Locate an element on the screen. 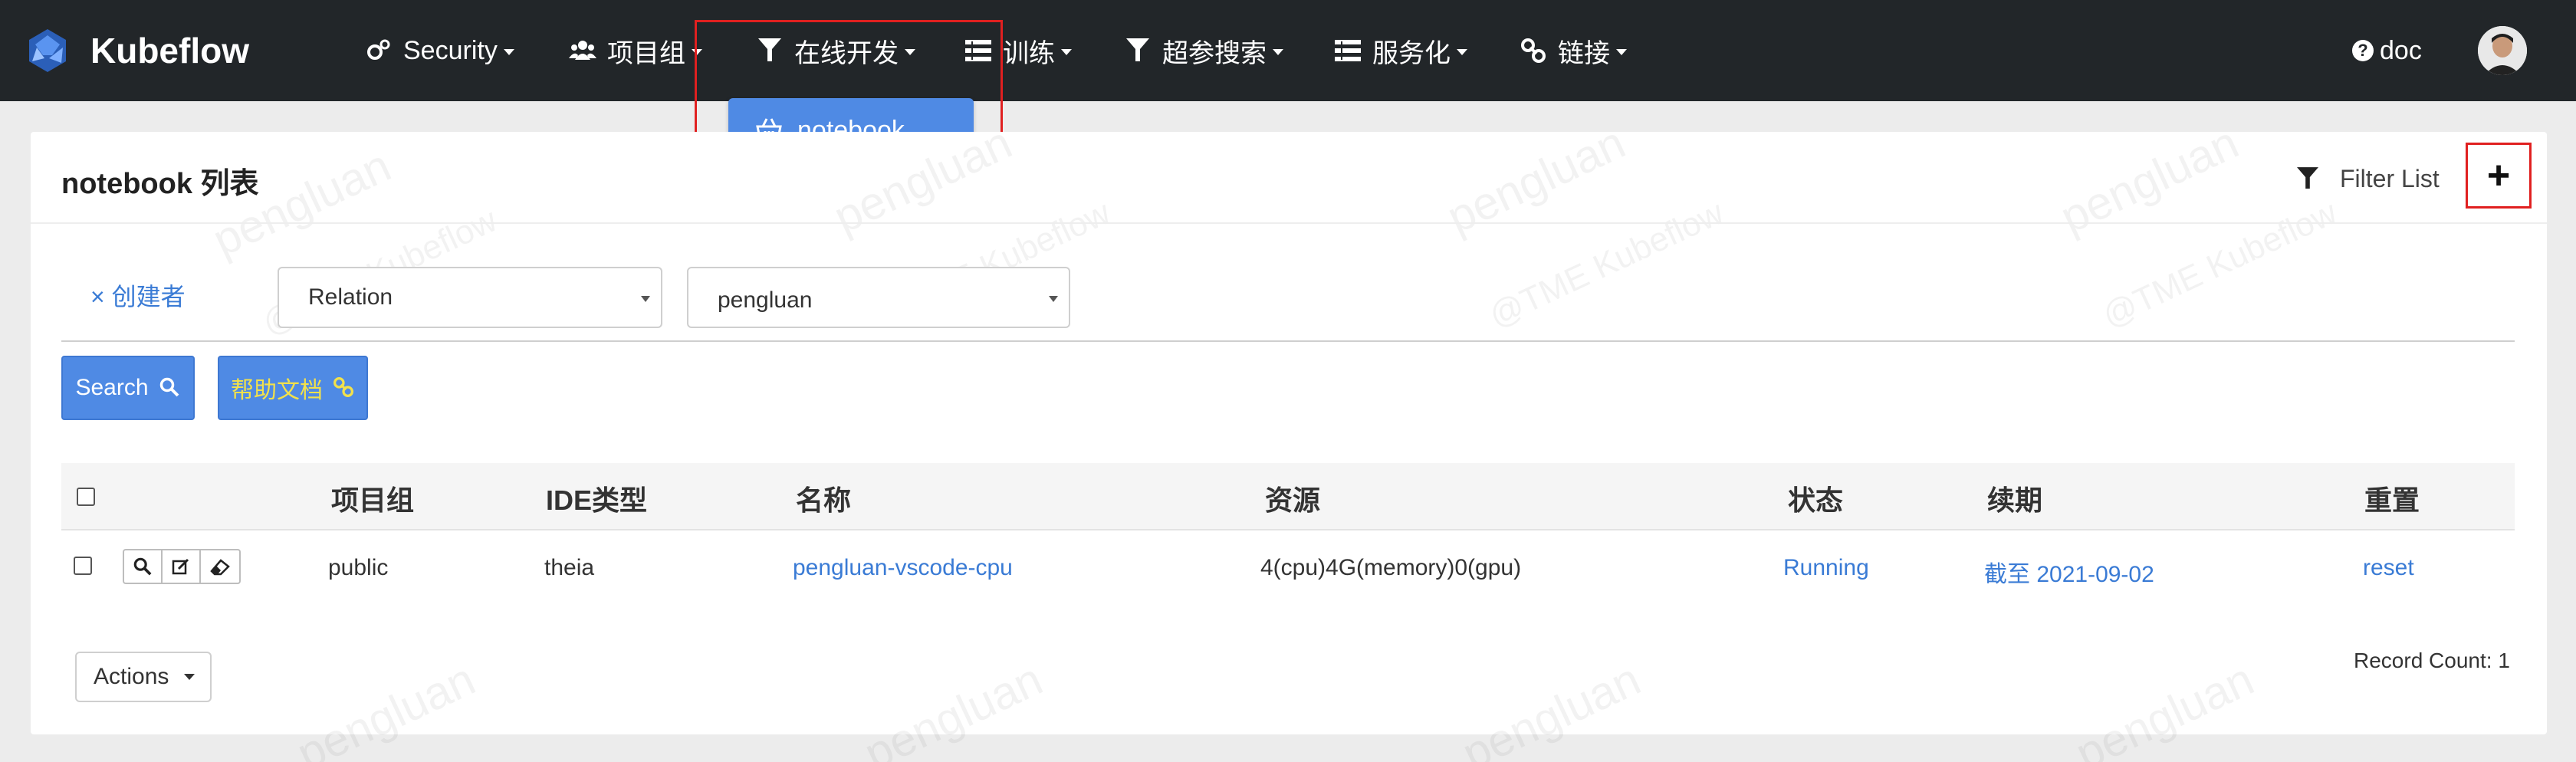 The width and height of the screenshot is (2576, 762). kubeflow-logo-icon is located at coordinates (48, 50).